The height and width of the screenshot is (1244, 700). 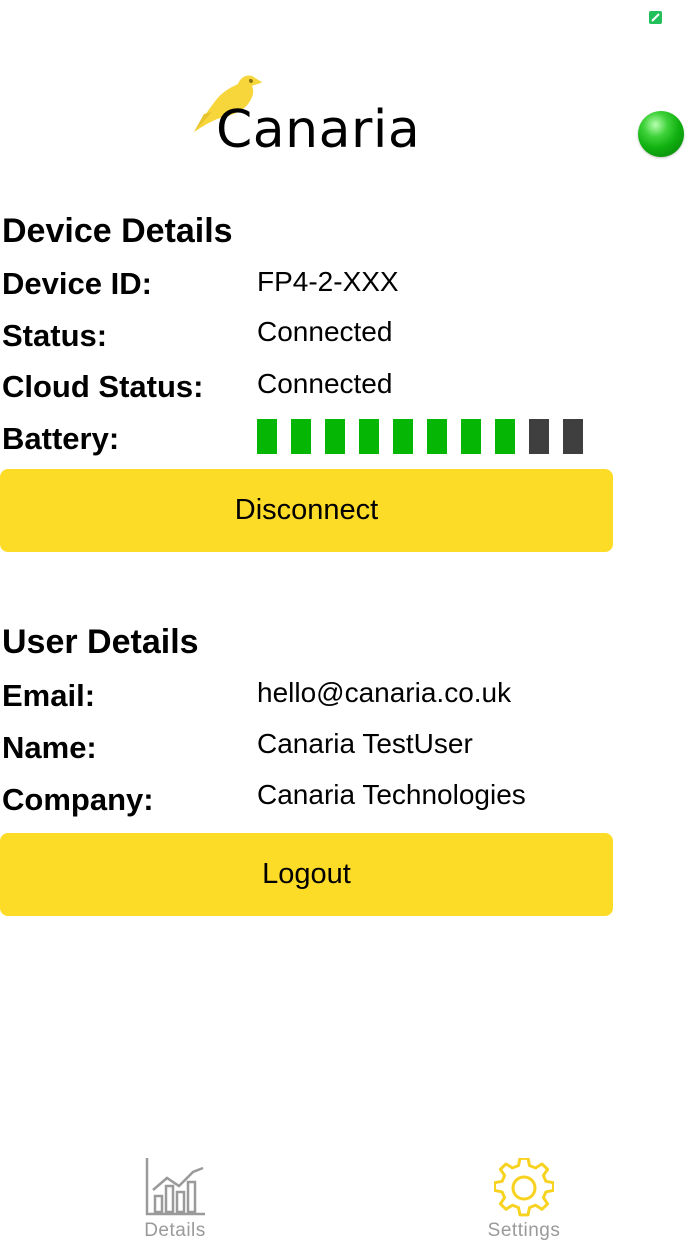 What do you see at coordinates (55, 335) in the screenshot?
I see `status-label: Status:` at bounding box center [55, 335].